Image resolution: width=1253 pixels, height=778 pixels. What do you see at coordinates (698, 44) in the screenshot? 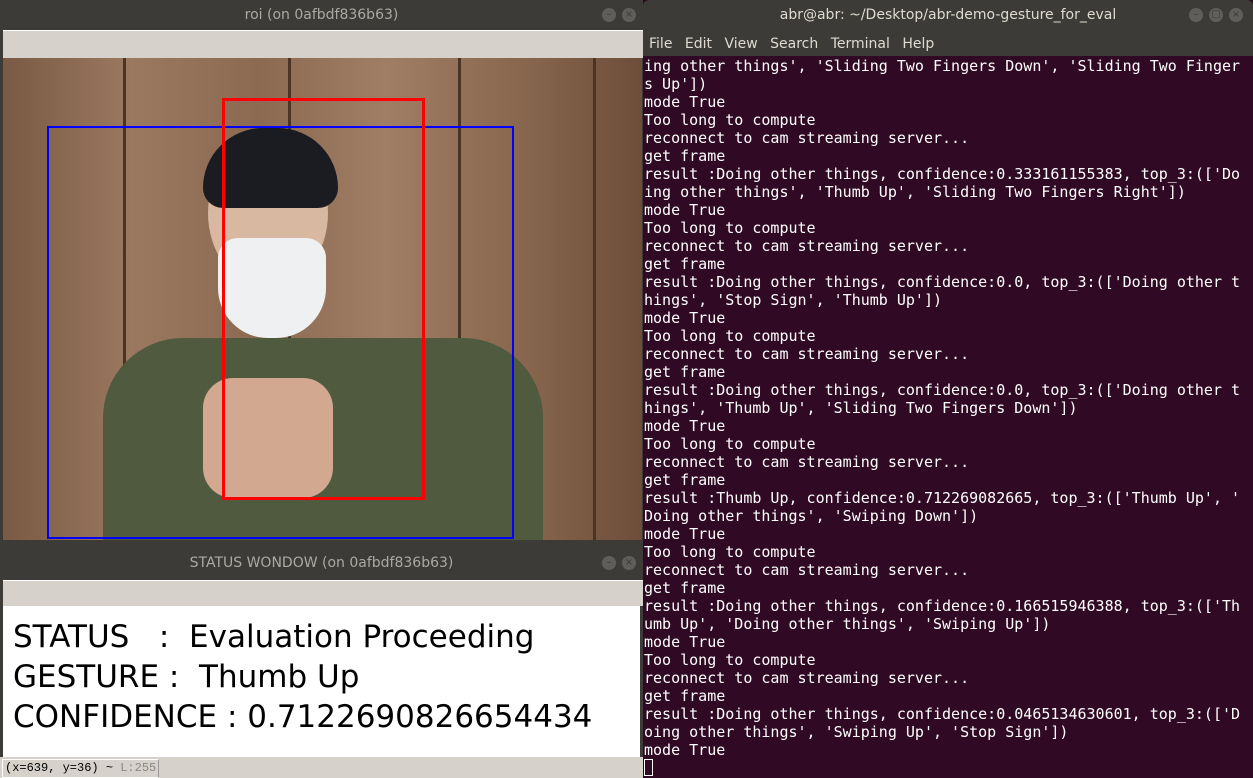
I see `menu-edit: Edit` at bounding box center [698, 44].